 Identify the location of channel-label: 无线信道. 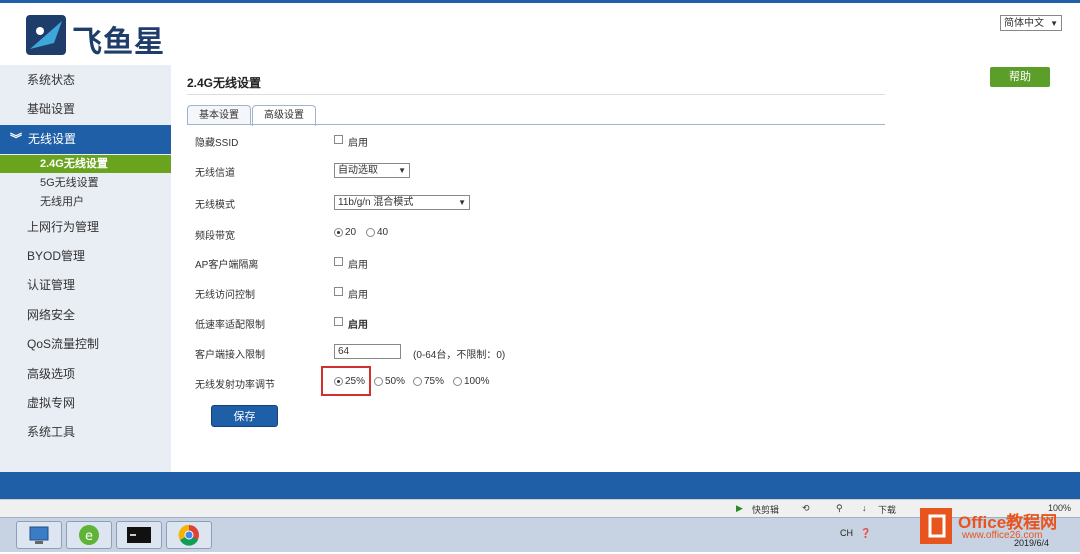
(215, 173).